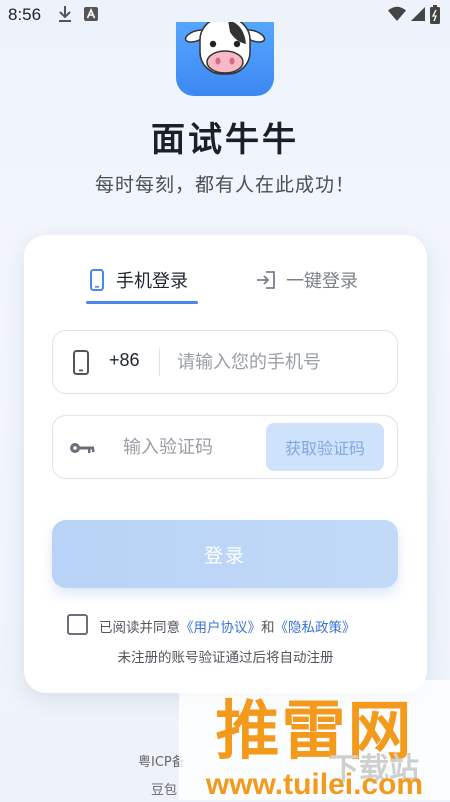  What do you see at coordinates (91, 16) in the screenshot?
I see `app-a-icon` at bounding box center [91, 16].